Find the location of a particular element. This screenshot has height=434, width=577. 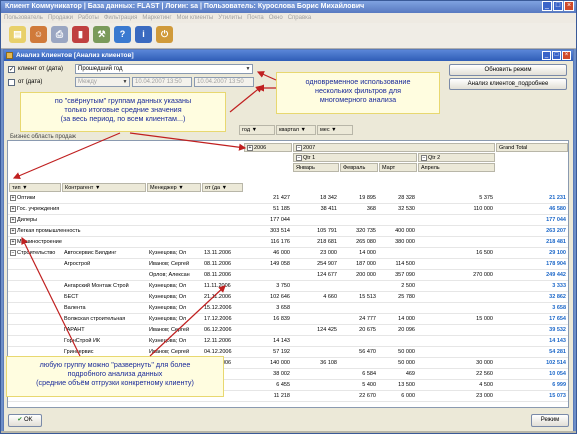

help-icon: ? is located at coordinates (122, 34).